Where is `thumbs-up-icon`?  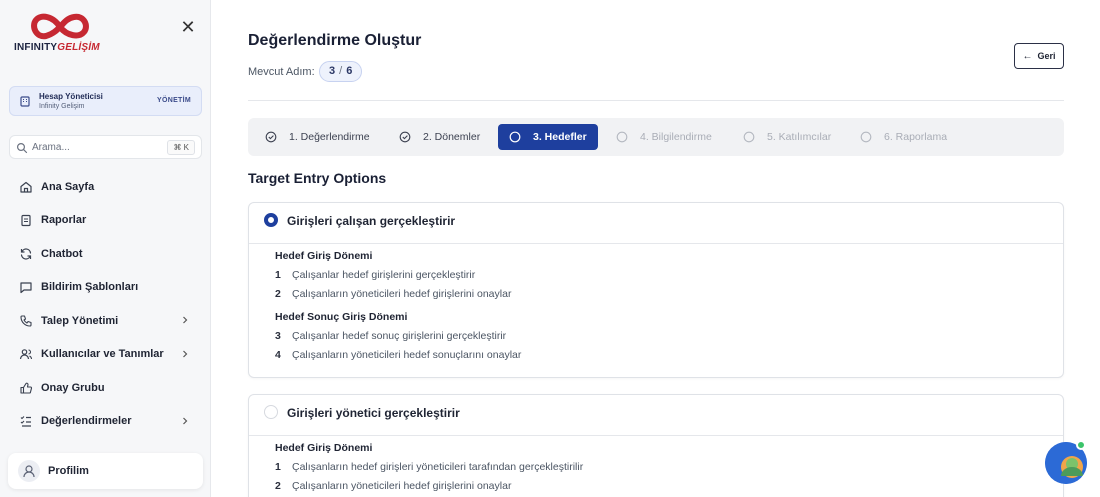 thumbs-up-icon is located at coordinates (26, 388).